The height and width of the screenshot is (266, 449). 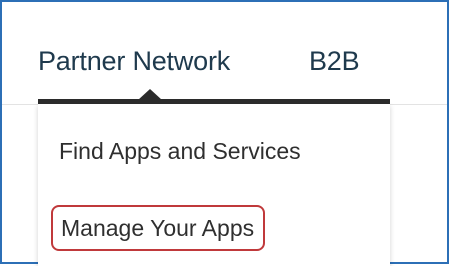 I want to click on menu-item-find-apps-and-services: Find Apps and Services, so click(x=180, y=151).